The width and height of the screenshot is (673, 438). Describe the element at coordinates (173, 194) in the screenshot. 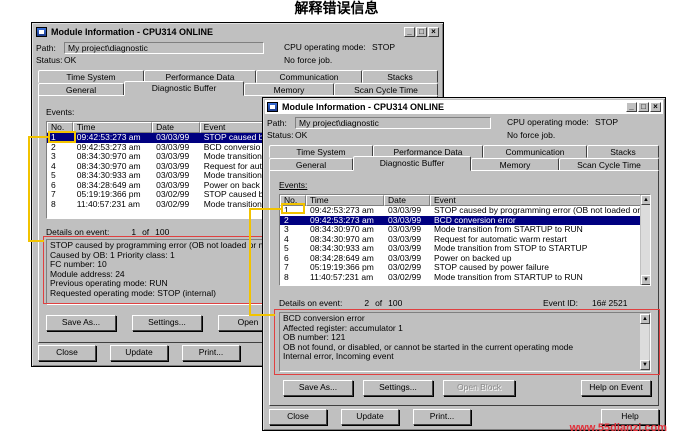

I see `cell-date: 03/02/99` at that location.